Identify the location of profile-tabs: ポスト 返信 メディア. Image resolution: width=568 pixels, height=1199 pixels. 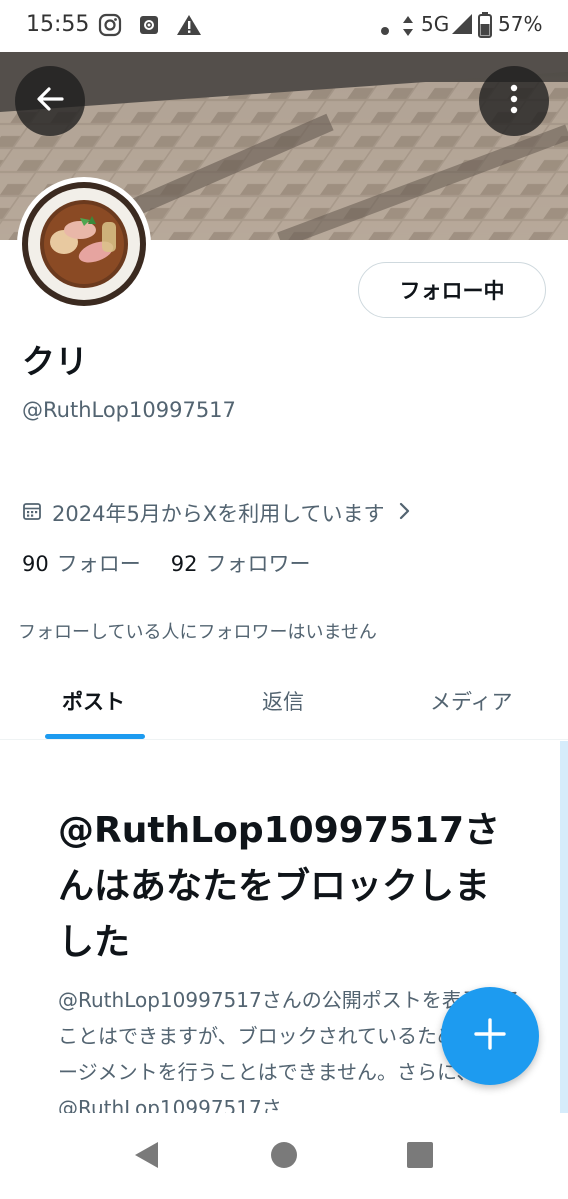
(284, 704).